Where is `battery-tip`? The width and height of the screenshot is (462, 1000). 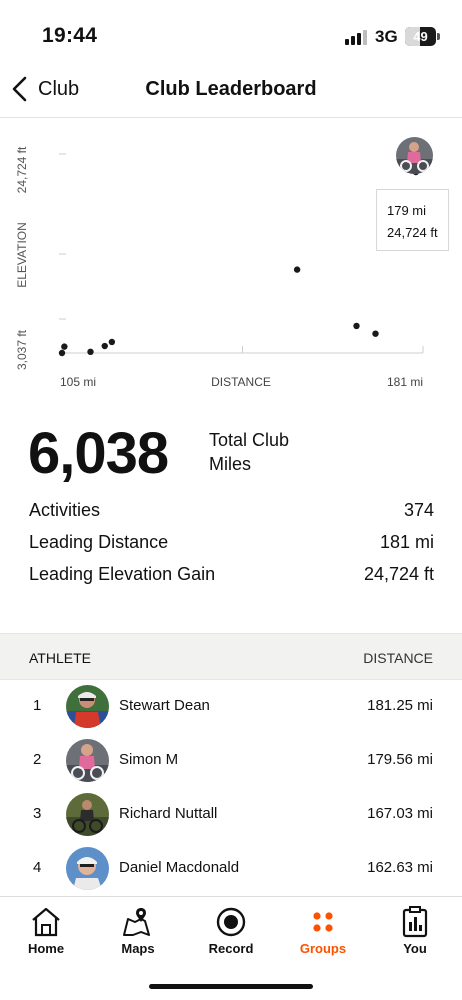 battery-tip is located at coordinates (438, 36).